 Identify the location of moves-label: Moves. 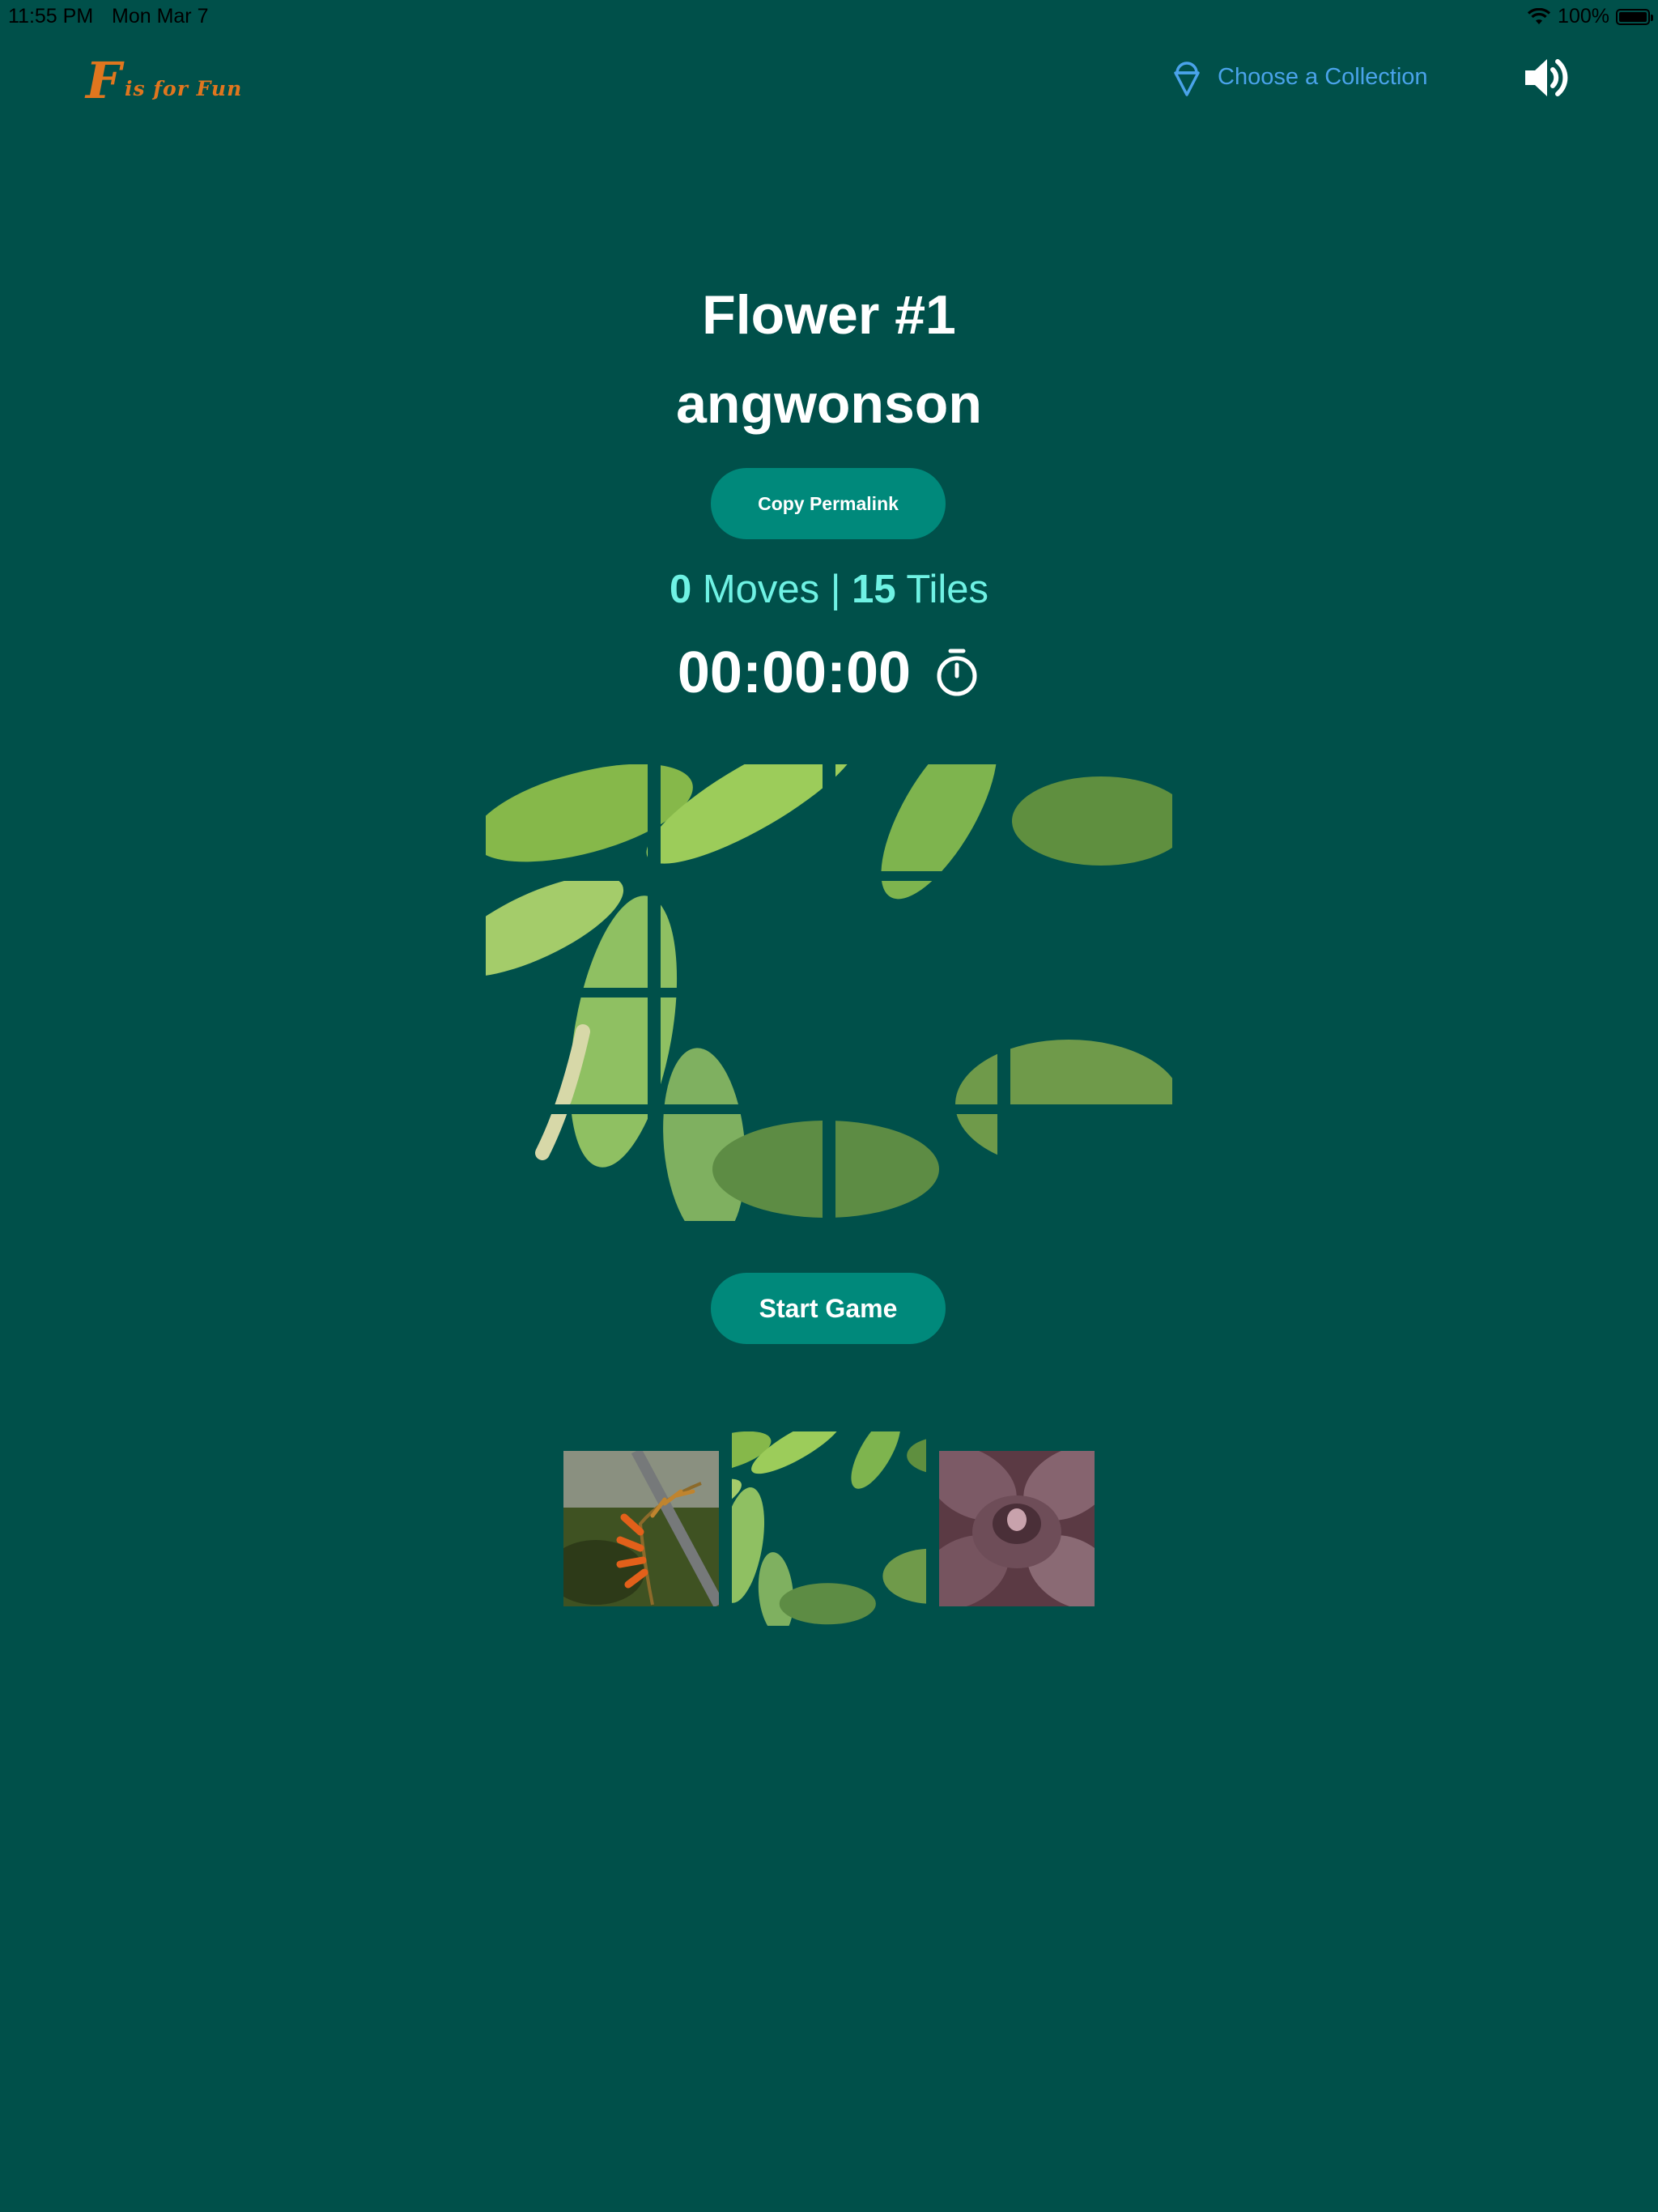
(761, 590).